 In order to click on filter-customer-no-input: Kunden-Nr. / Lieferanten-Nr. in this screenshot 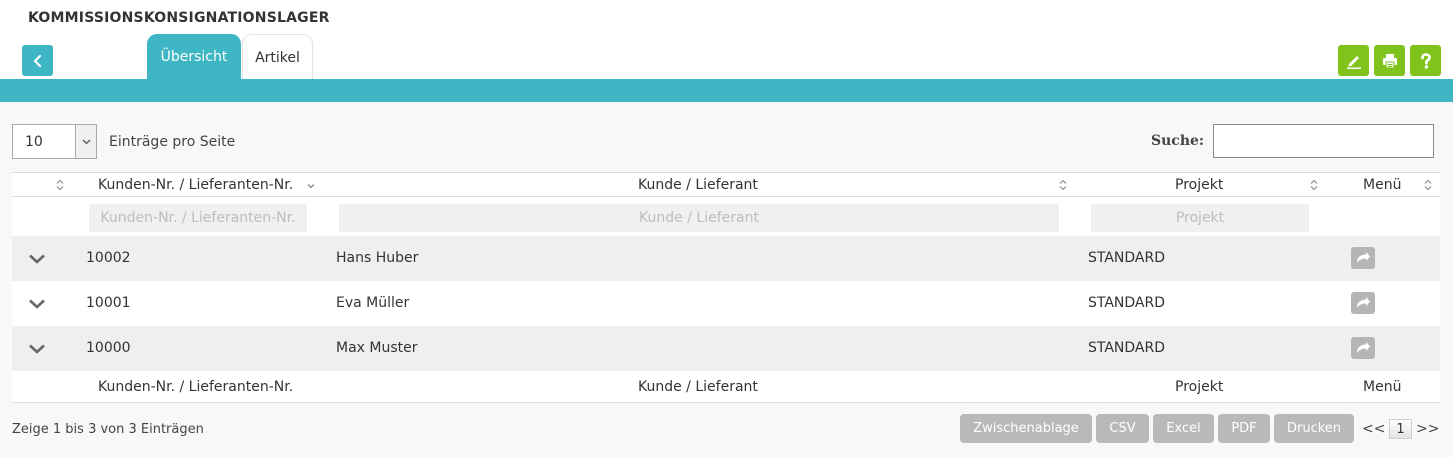, I will do `click(198, 218)`.